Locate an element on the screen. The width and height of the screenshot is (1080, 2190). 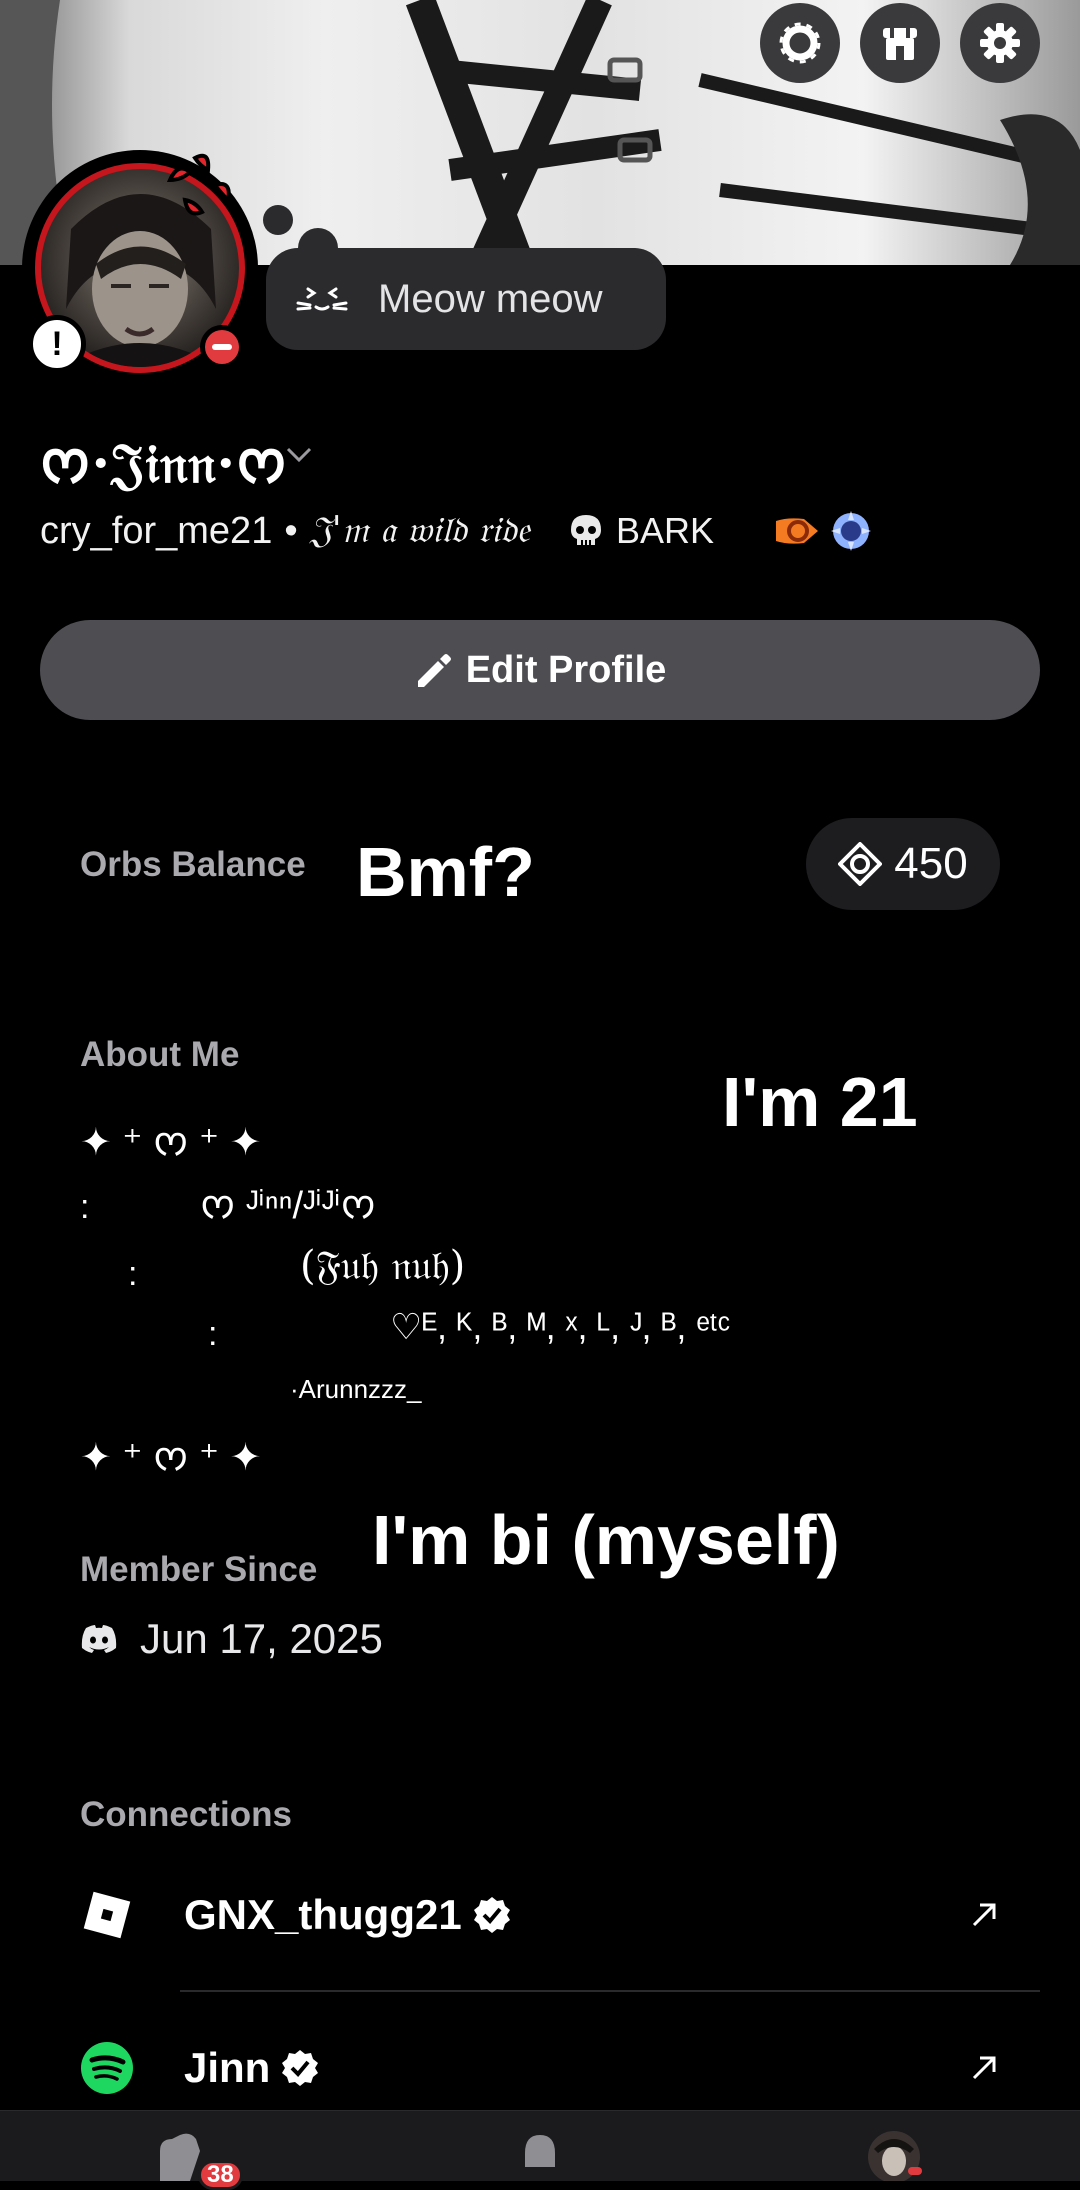
orbs-balance-pill: 450 is located at coordinates (903, 864).